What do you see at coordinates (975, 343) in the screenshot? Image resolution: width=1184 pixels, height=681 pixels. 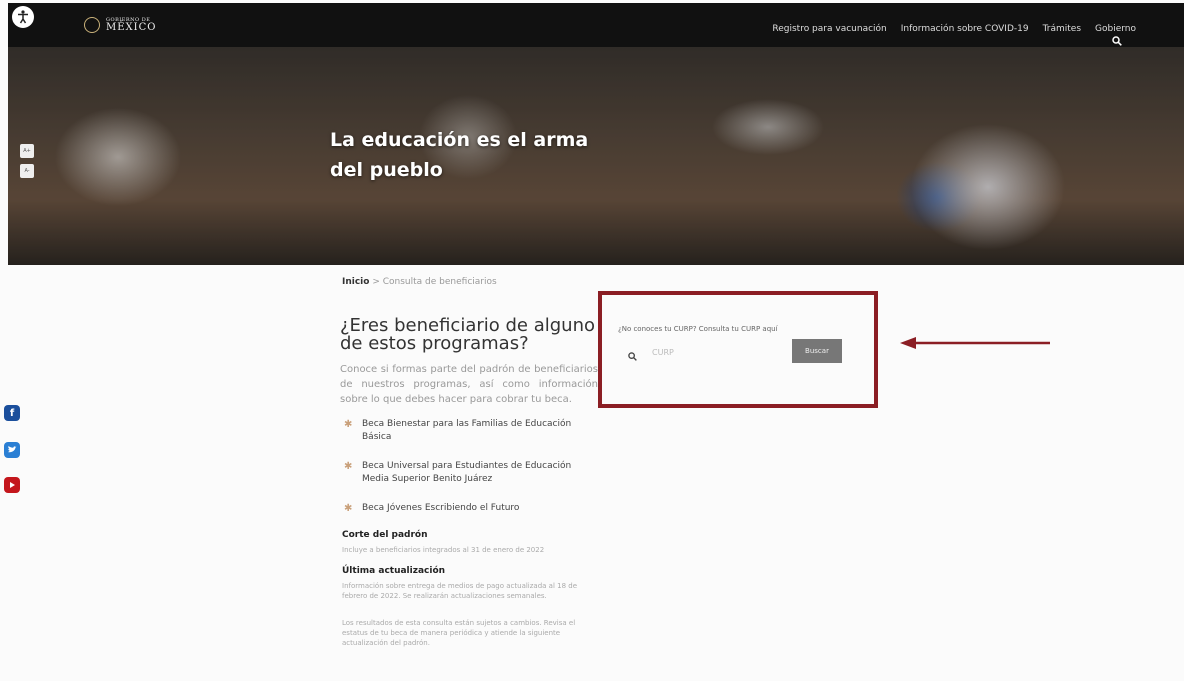 I see `annotation-arrow-icon` at bounding box center [975, 343].